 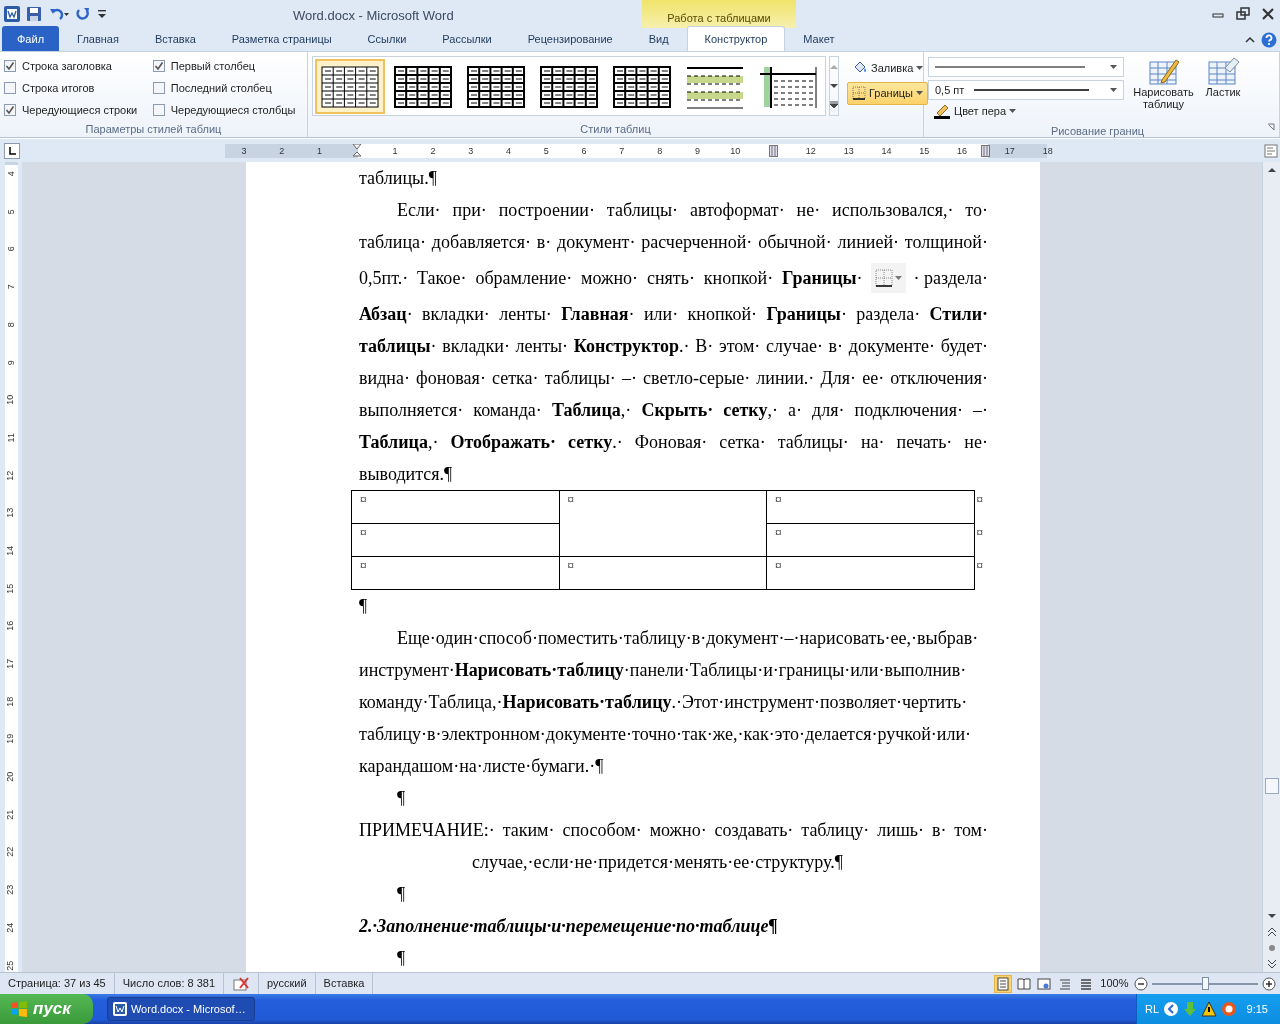 I want to click on close-icon, so click(x=1267, y=14).